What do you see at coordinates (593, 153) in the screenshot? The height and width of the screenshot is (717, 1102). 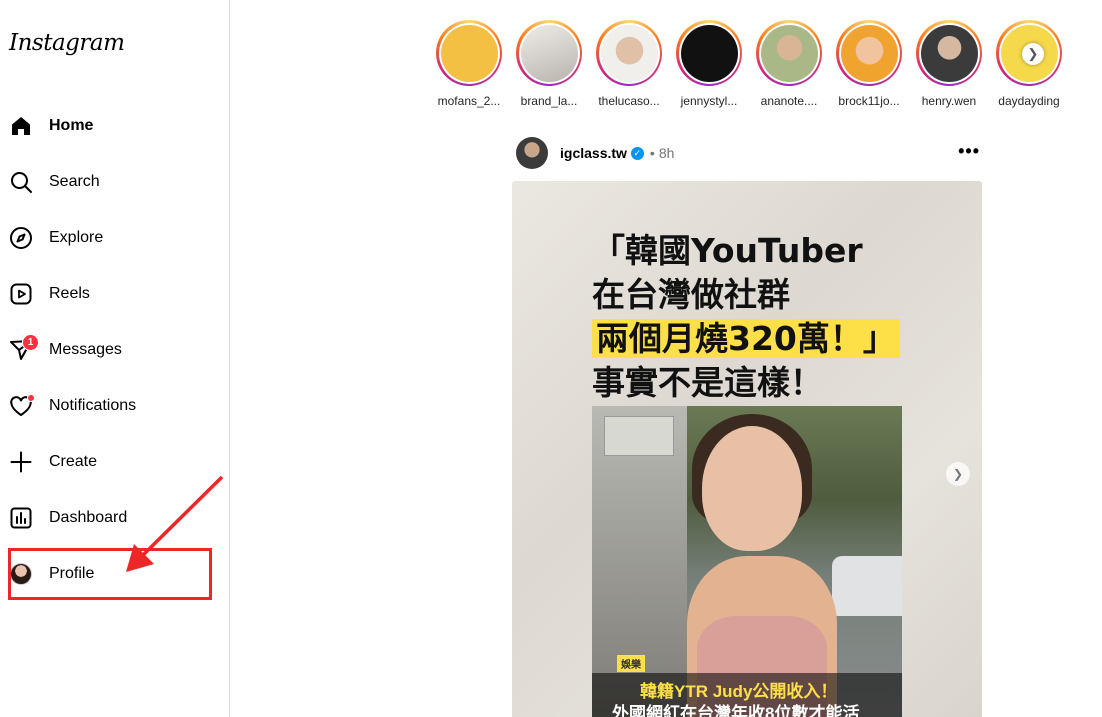 I see `post-username: igclass.tw` at bounding box center [593, 153].